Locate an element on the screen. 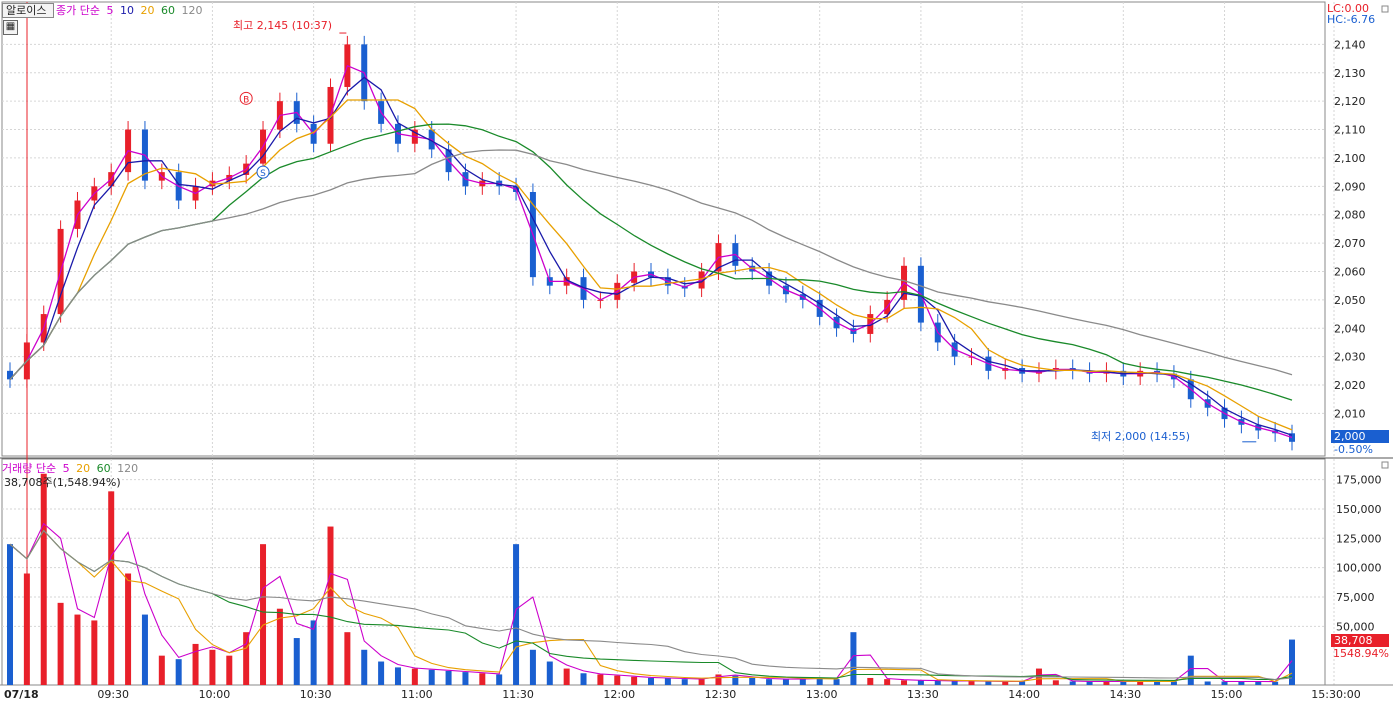  x-tick-label: 10:30 is located at coordinates (316, 694).